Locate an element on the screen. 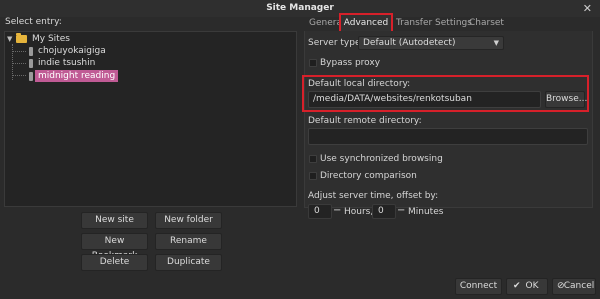 Image resolution: width=600 pixels, height=299 pixels. minutes-spinner: 0 is located at coordinates (384, 211).